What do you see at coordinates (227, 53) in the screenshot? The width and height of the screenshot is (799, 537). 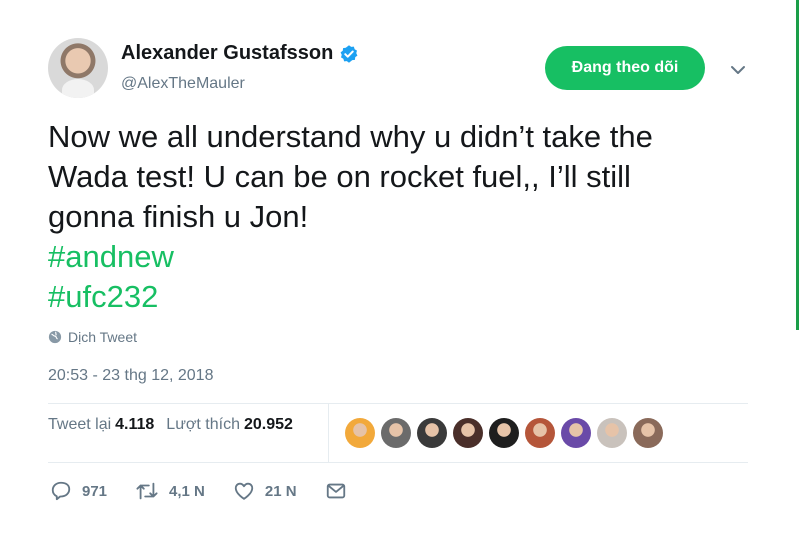 I see `author-display-name: Alexander Gustafsson` at bounding box center [227, 53].